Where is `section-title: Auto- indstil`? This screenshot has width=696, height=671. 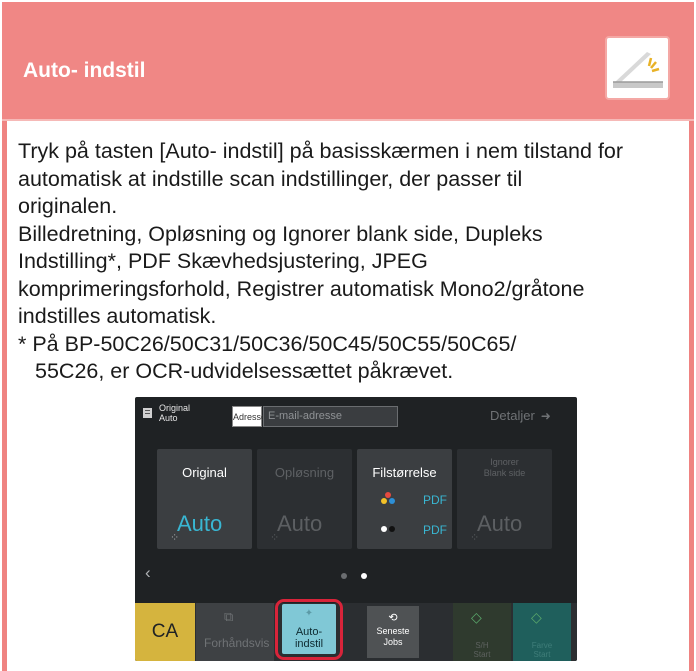
section-title: Auto- indstil is located at coordinates (84, 70).